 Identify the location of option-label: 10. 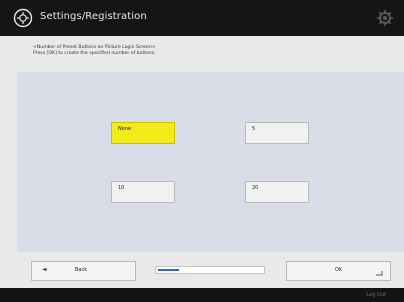
(121, 188).